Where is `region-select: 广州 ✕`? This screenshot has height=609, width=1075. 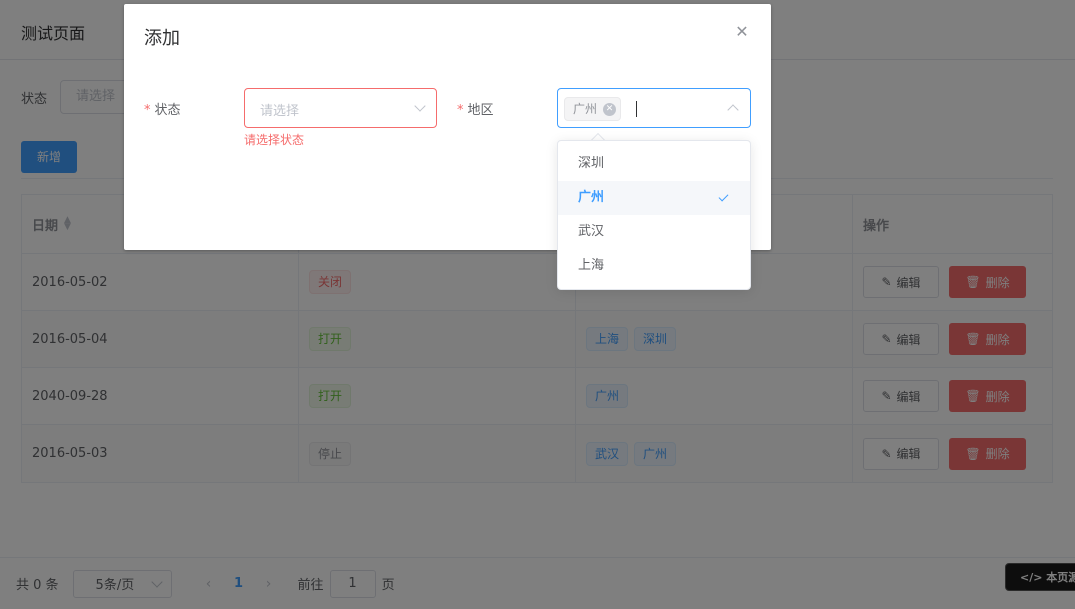 region-select: 广州 ✕ is located at coordinates (654, 108).